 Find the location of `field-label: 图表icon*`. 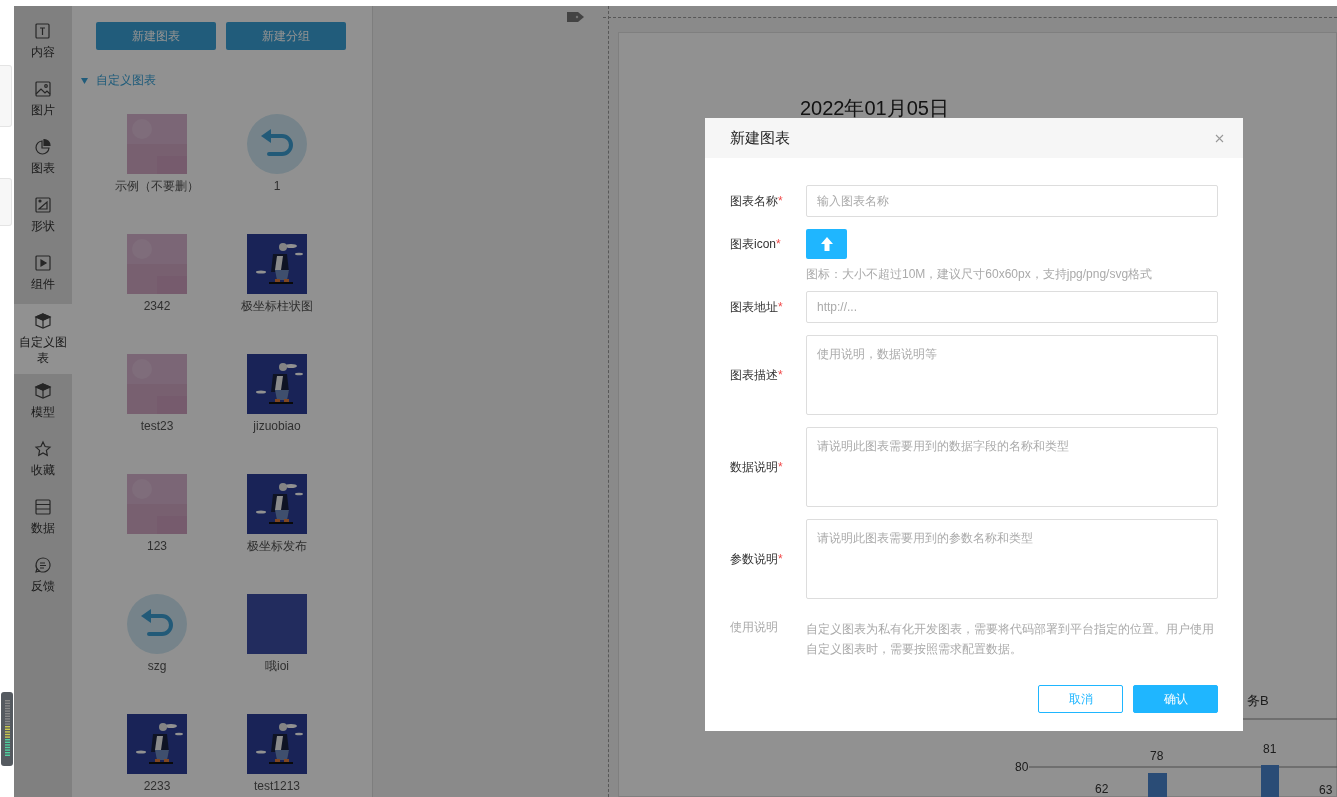

field-label: 图表icon* is located at coordinates (756, 244).